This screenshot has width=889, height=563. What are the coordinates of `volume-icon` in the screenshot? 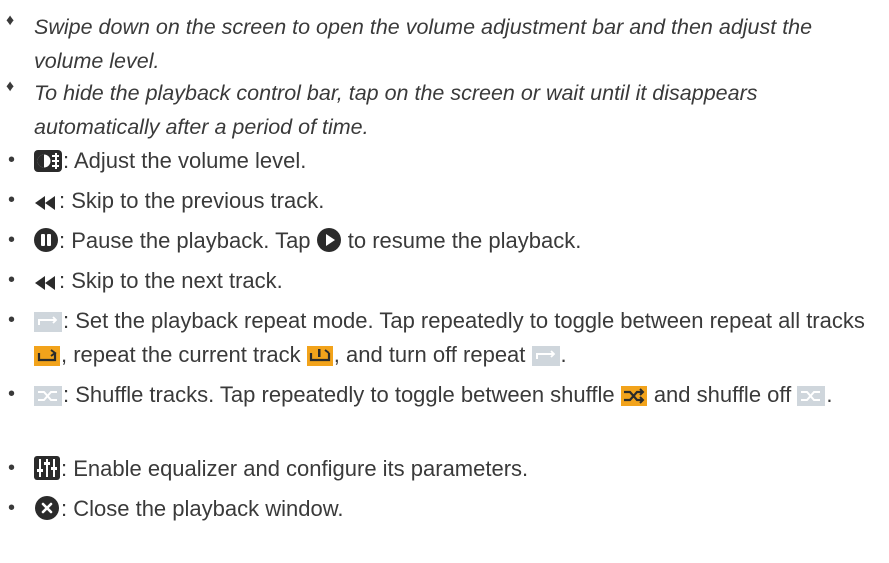 It's located at (48, 161).